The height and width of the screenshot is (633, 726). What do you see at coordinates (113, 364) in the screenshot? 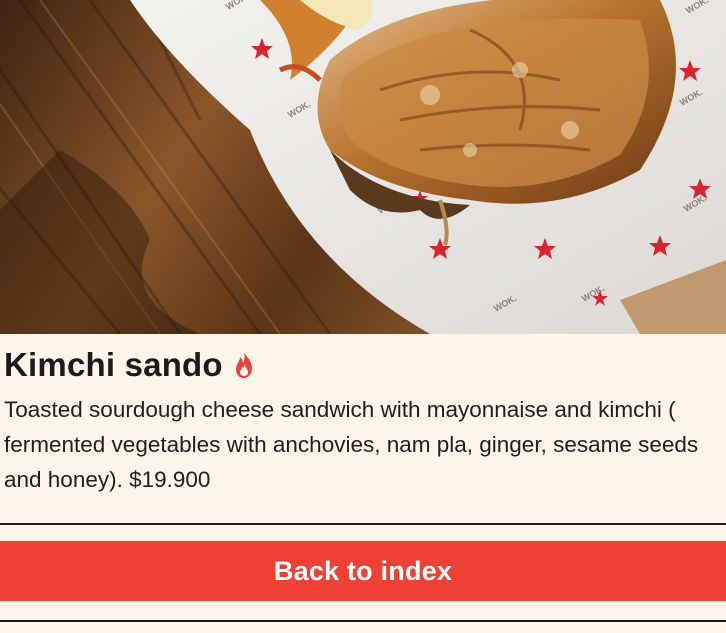
I see `dish-title: Kimchi sando` at bounding box center [113, 364].